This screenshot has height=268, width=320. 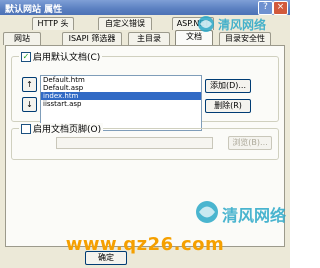 What do you see at coordinates (22, 38) in the screenshot?
I see `tab-website: 网站` at bounding box center [22, 38].